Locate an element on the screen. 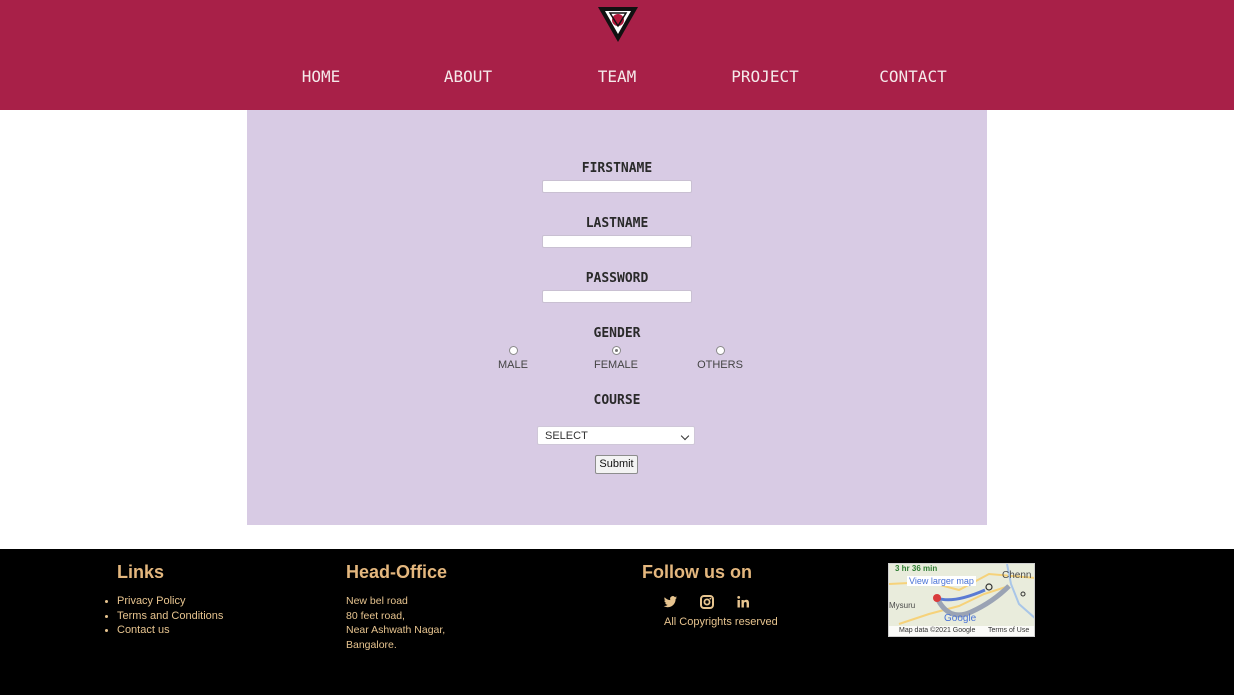 This screenshot has height=695, width=1234. gender-option-male: MALE is located at coordinates (513, 358).